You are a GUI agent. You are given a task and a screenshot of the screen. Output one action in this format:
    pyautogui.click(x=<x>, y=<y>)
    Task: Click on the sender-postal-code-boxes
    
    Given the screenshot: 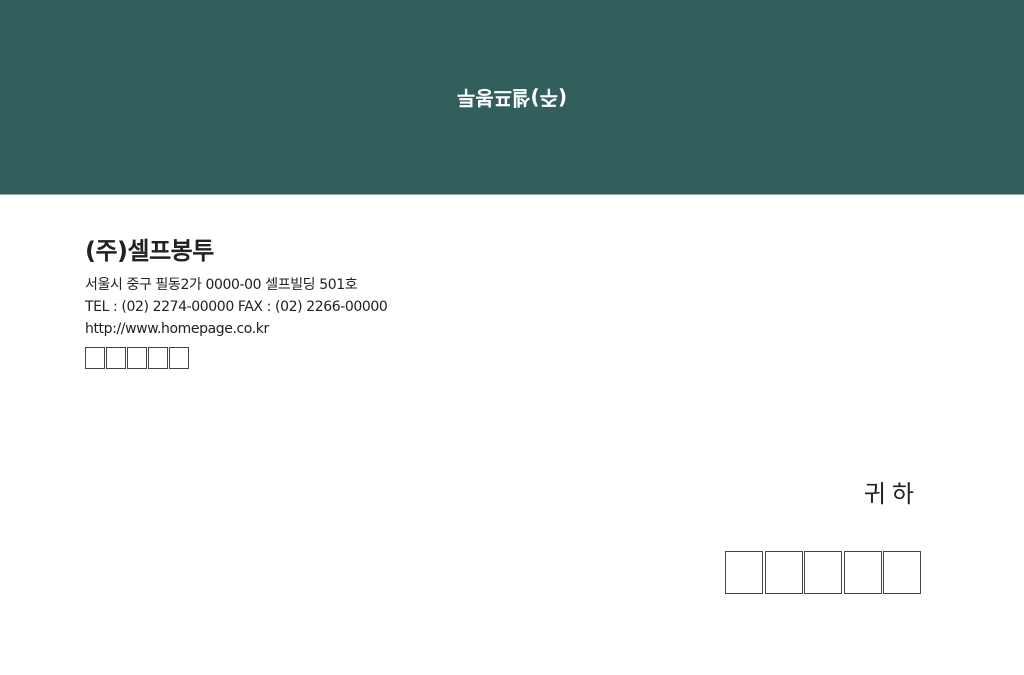 What is the action you would take?
    pyautogui.click(x=236, y=358)
    